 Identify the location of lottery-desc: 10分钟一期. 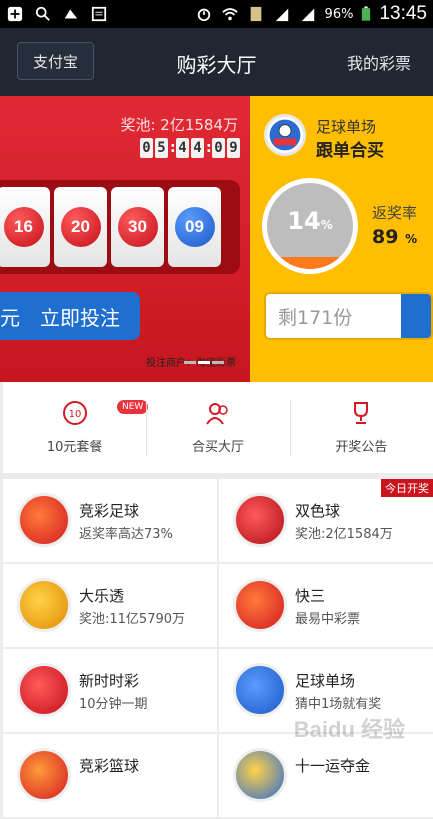
(113, 704).